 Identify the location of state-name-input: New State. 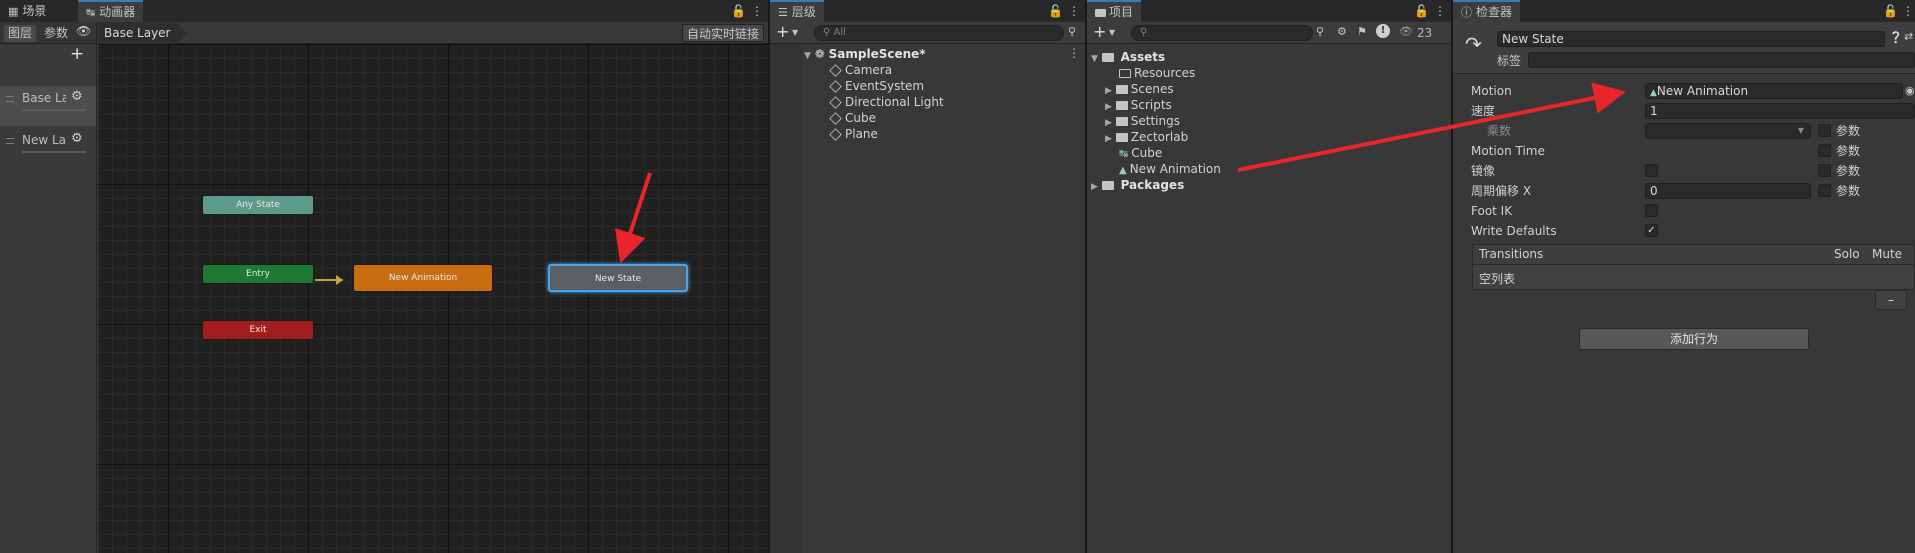
(1691, 39).